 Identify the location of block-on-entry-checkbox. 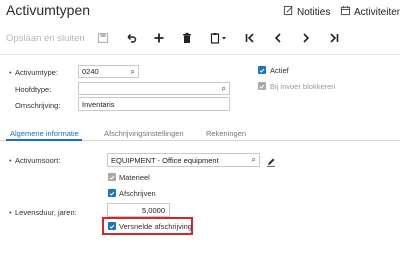
(262, 86).